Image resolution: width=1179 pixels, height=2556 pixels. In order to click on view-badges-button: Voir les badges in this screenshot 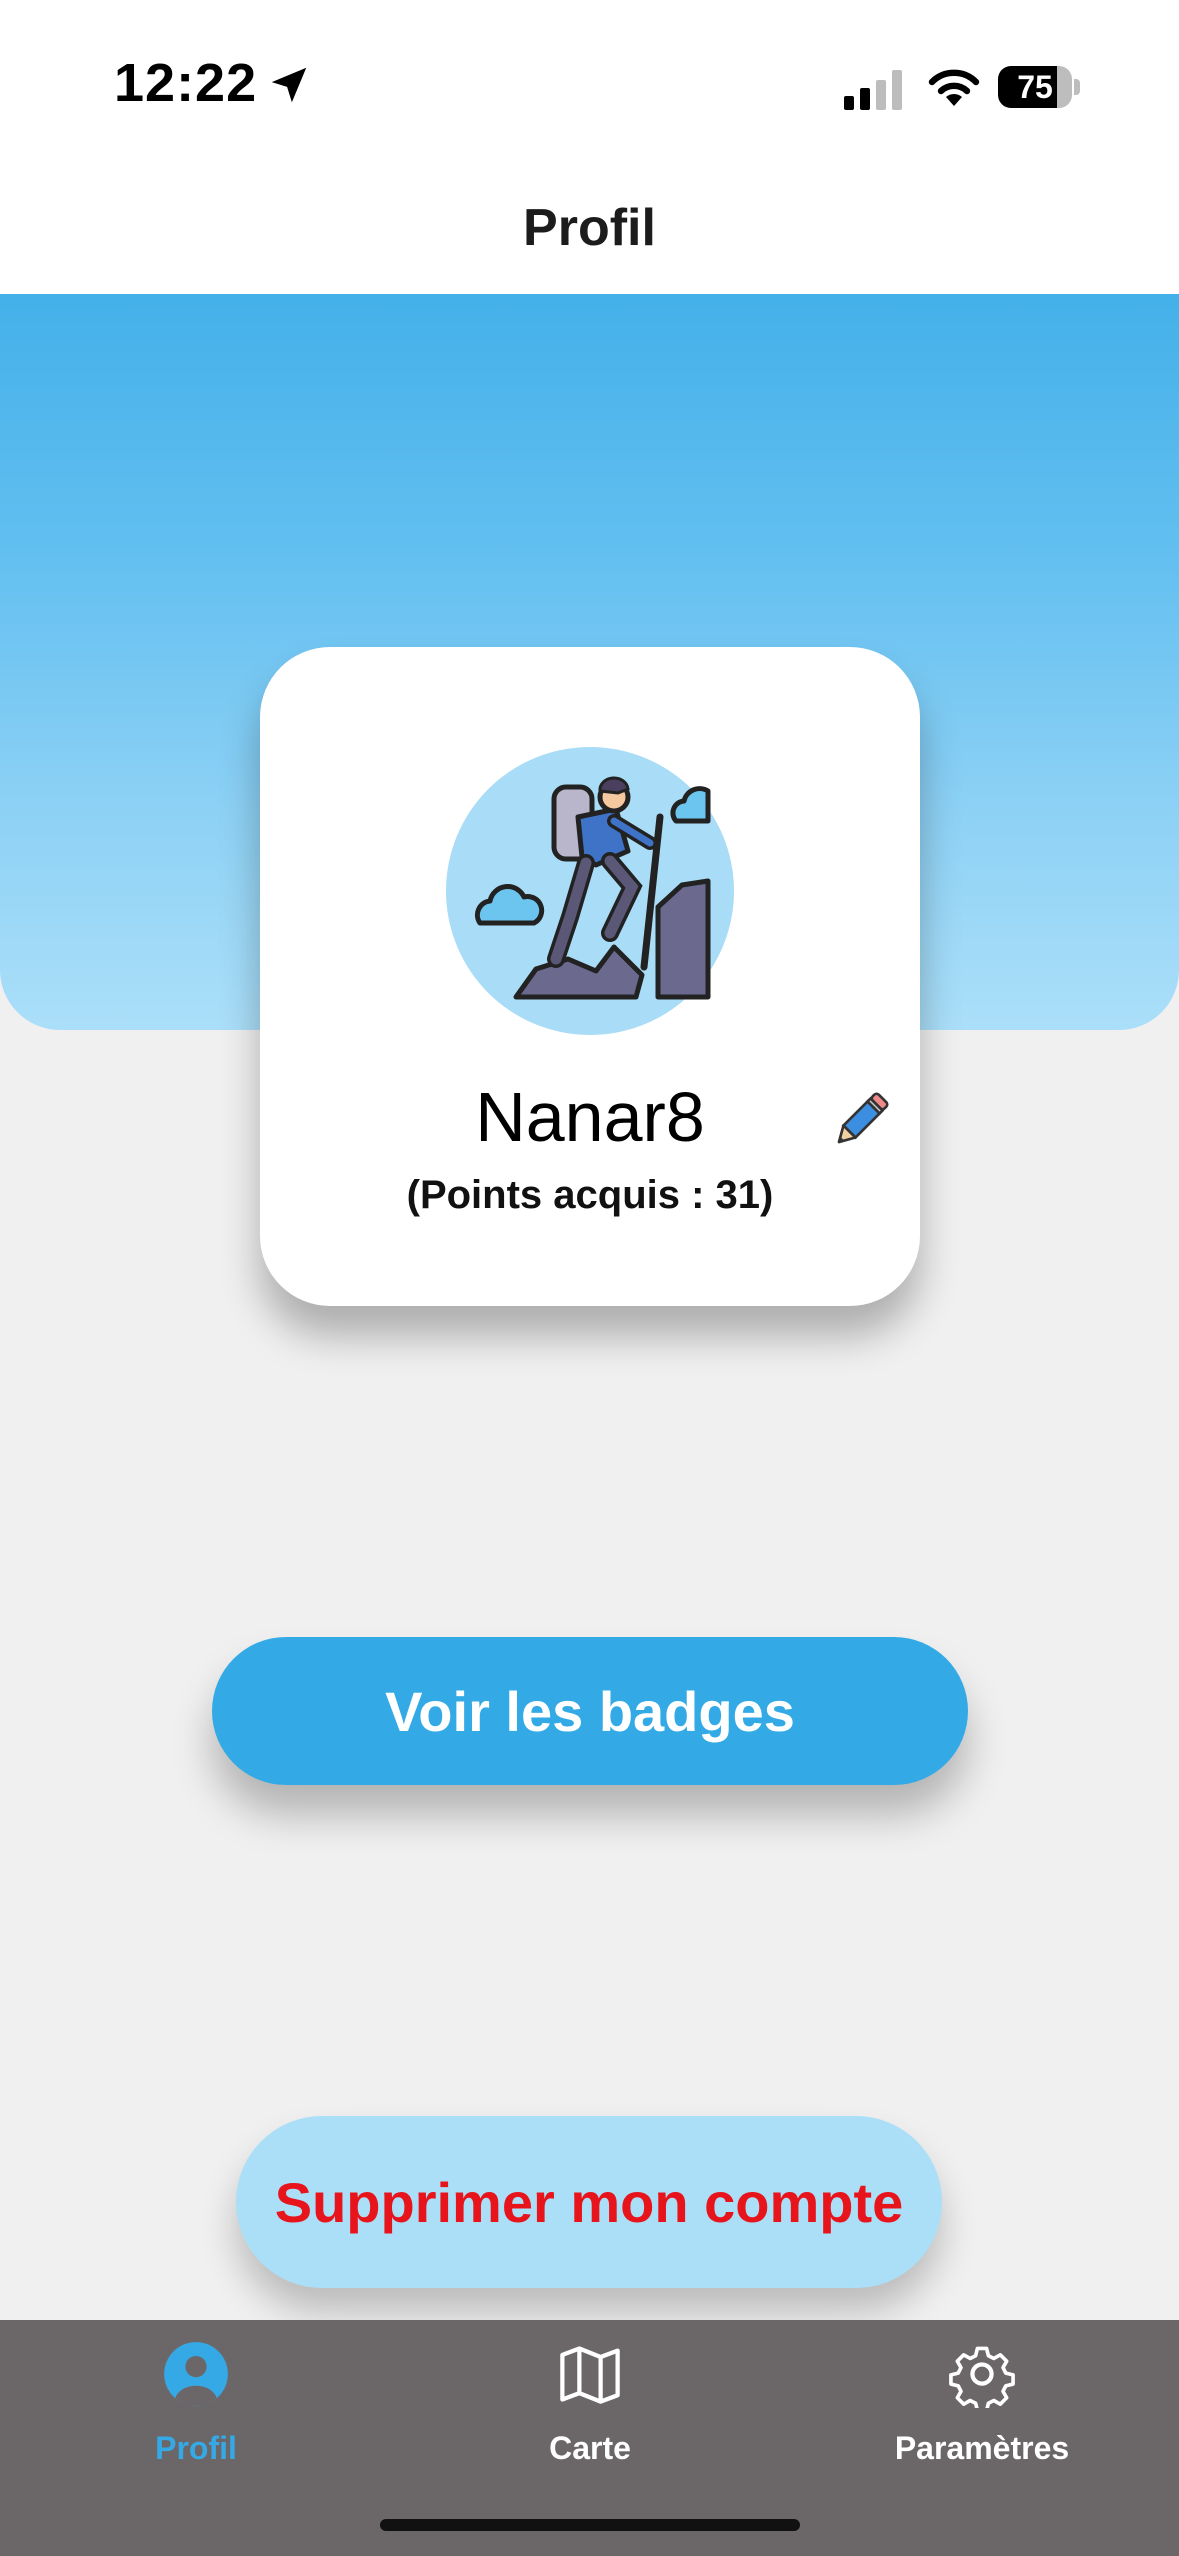, I will do `click(590, 1711)`.